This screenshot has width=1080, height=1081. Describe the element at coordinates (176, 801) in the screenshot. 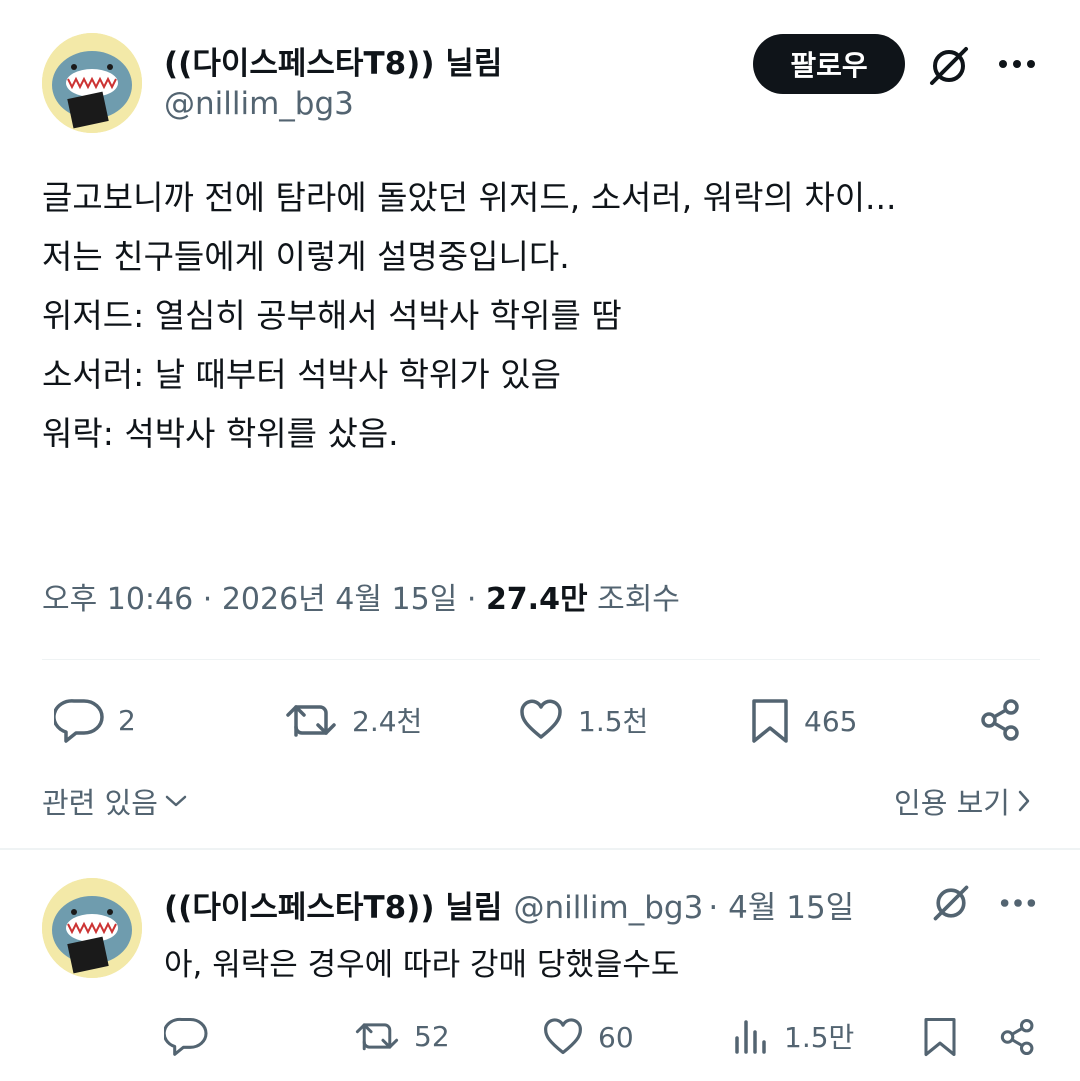

I see `chevron-down-icon` at that location.